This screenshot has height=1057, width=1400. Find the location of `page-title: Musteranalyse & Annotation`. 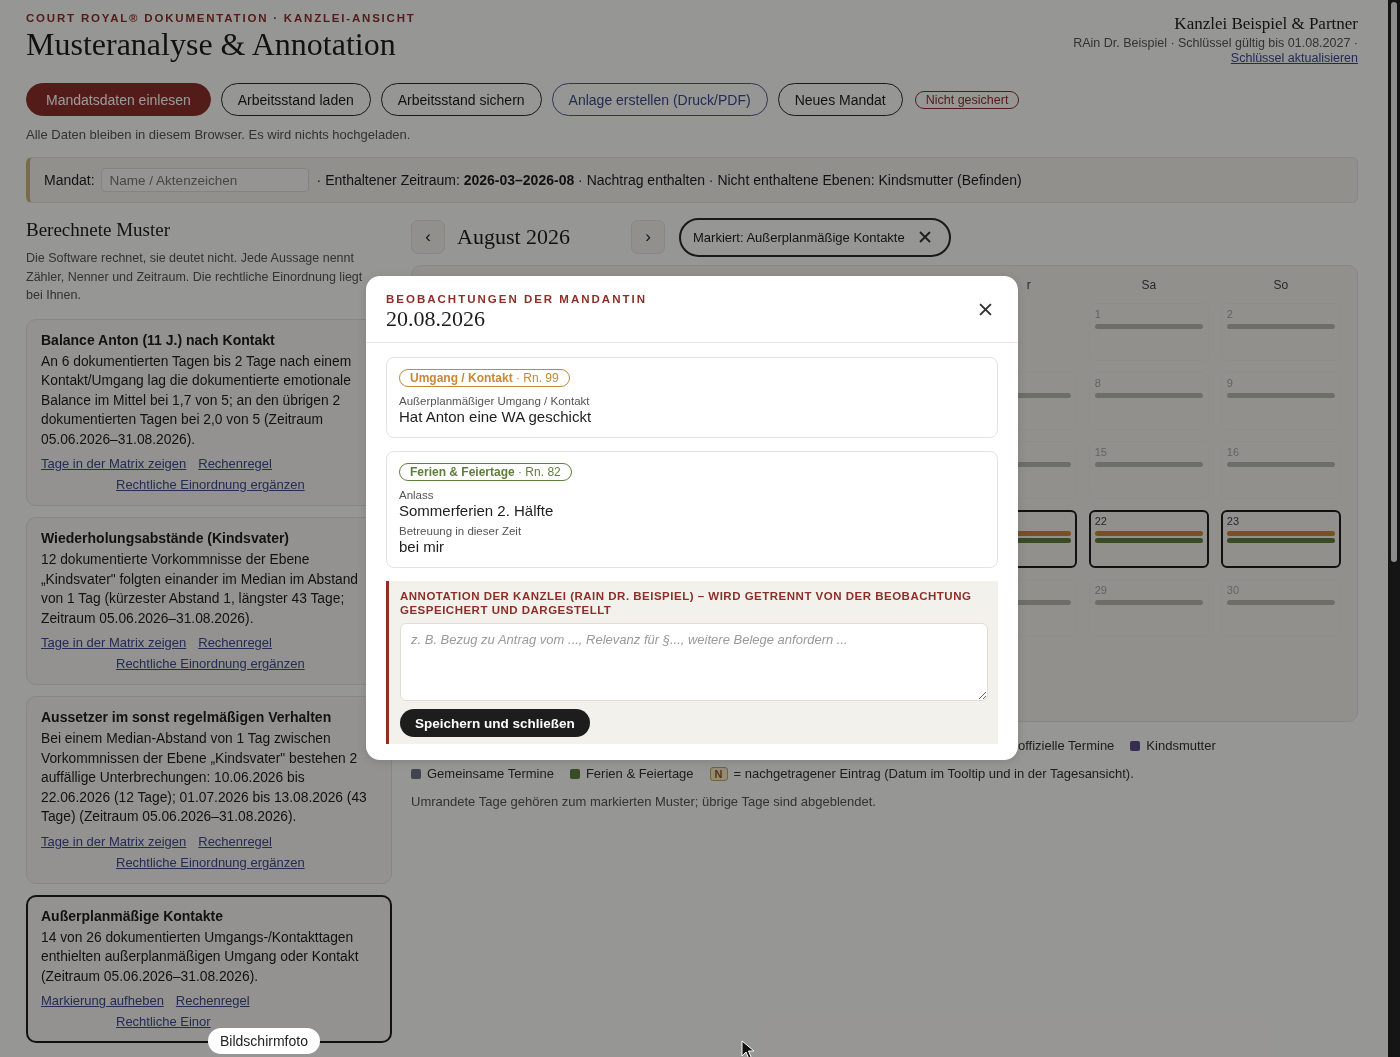

page-title: Musteranalyse & Annotation is located at coordinates (211, 44).